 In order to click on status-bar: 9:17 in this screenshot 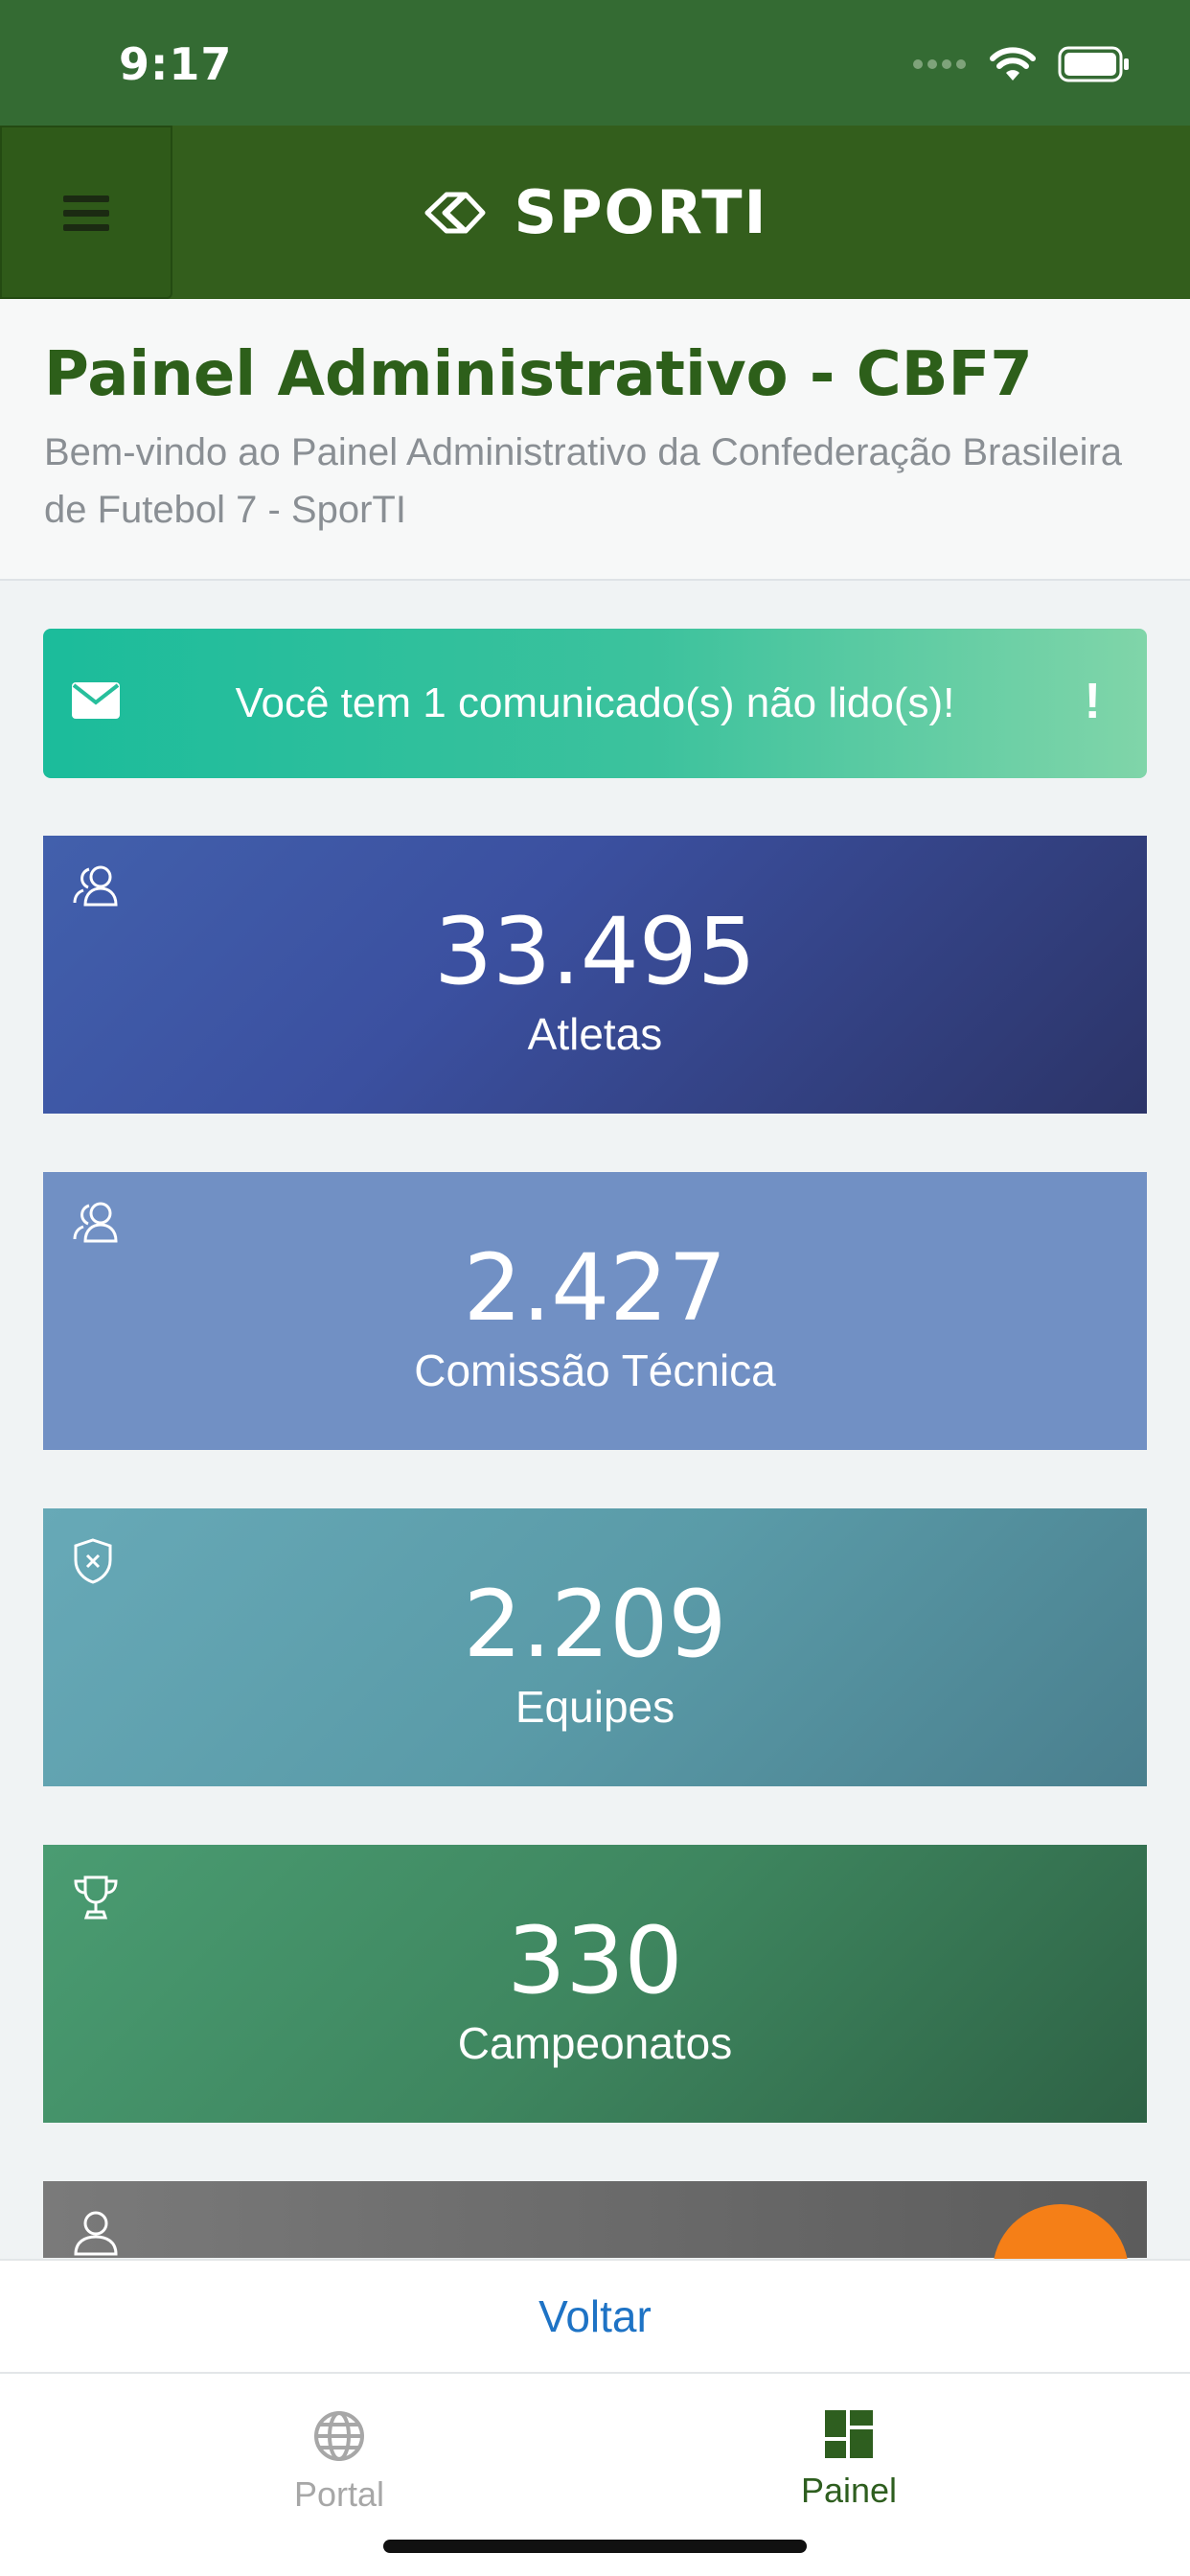, I will do `click(595, 63)`.